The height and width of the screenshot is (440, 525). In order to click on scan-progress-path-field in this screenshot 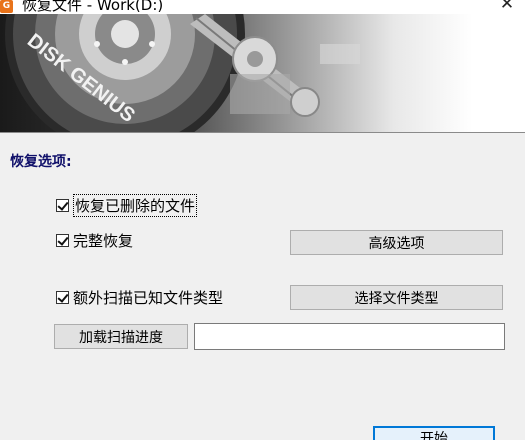, I will do `click(349, 336)`.